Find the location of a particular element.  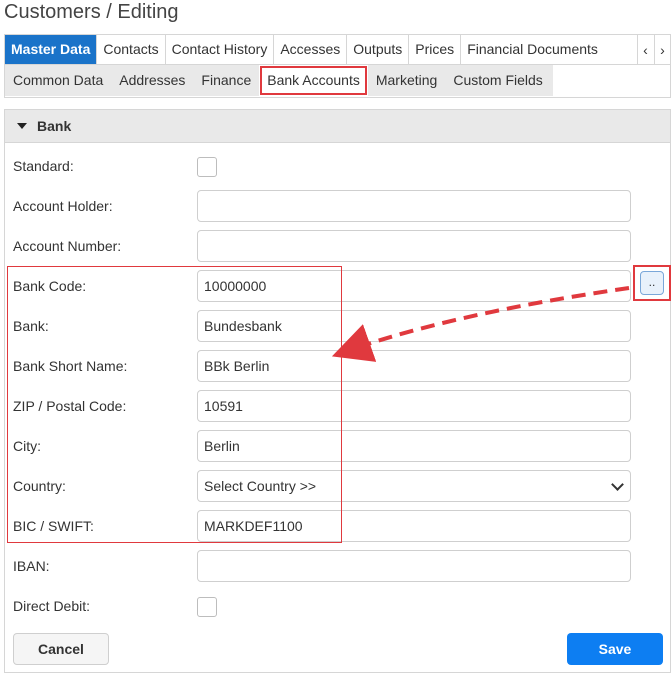

tab-prices: Prices is located at coordinates (435, 49).